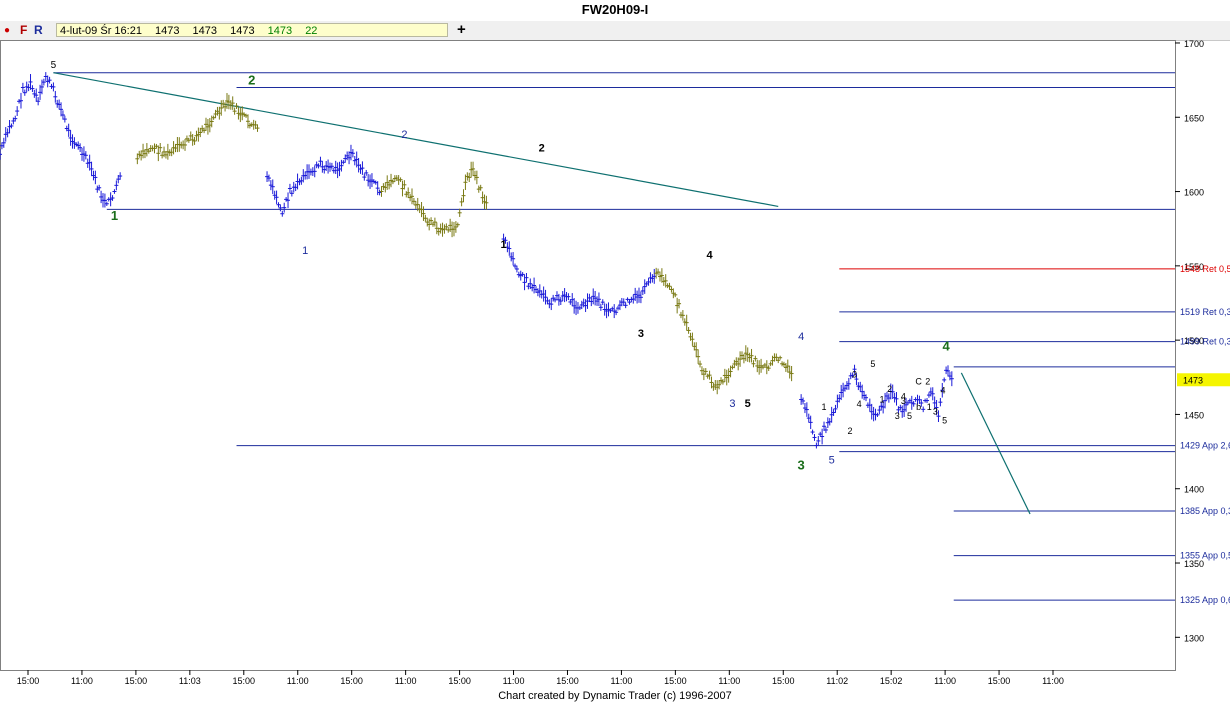 The width and height of the screenshot is (1230, 704). Describe the element at coordinates (242, 31) in the screenshot. I see `quote-low: 1473` at that location.